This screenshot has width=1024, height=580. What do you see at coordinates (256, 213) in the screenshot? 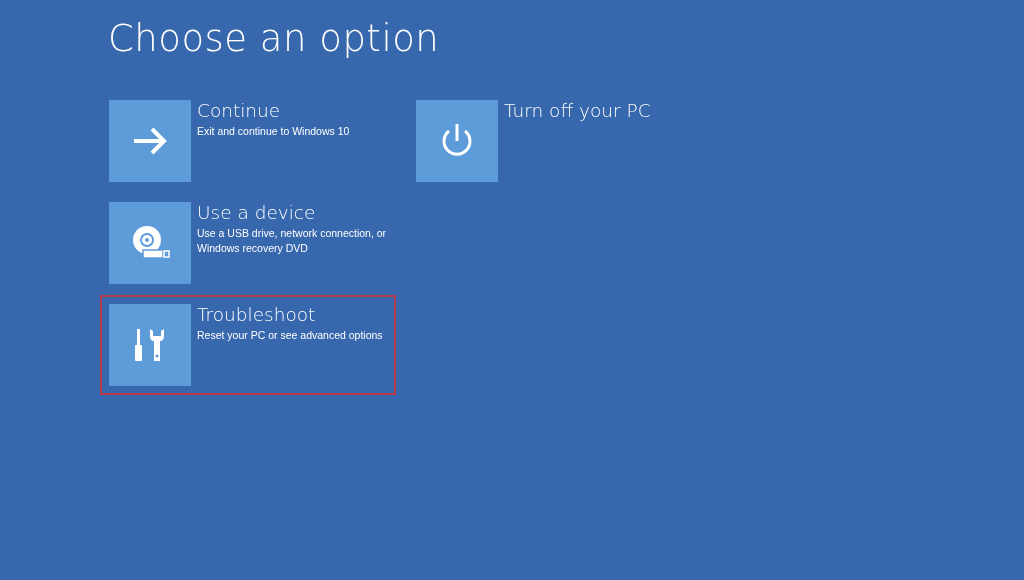
I see `option-title: Use a device` at bounding box center [256, 213].